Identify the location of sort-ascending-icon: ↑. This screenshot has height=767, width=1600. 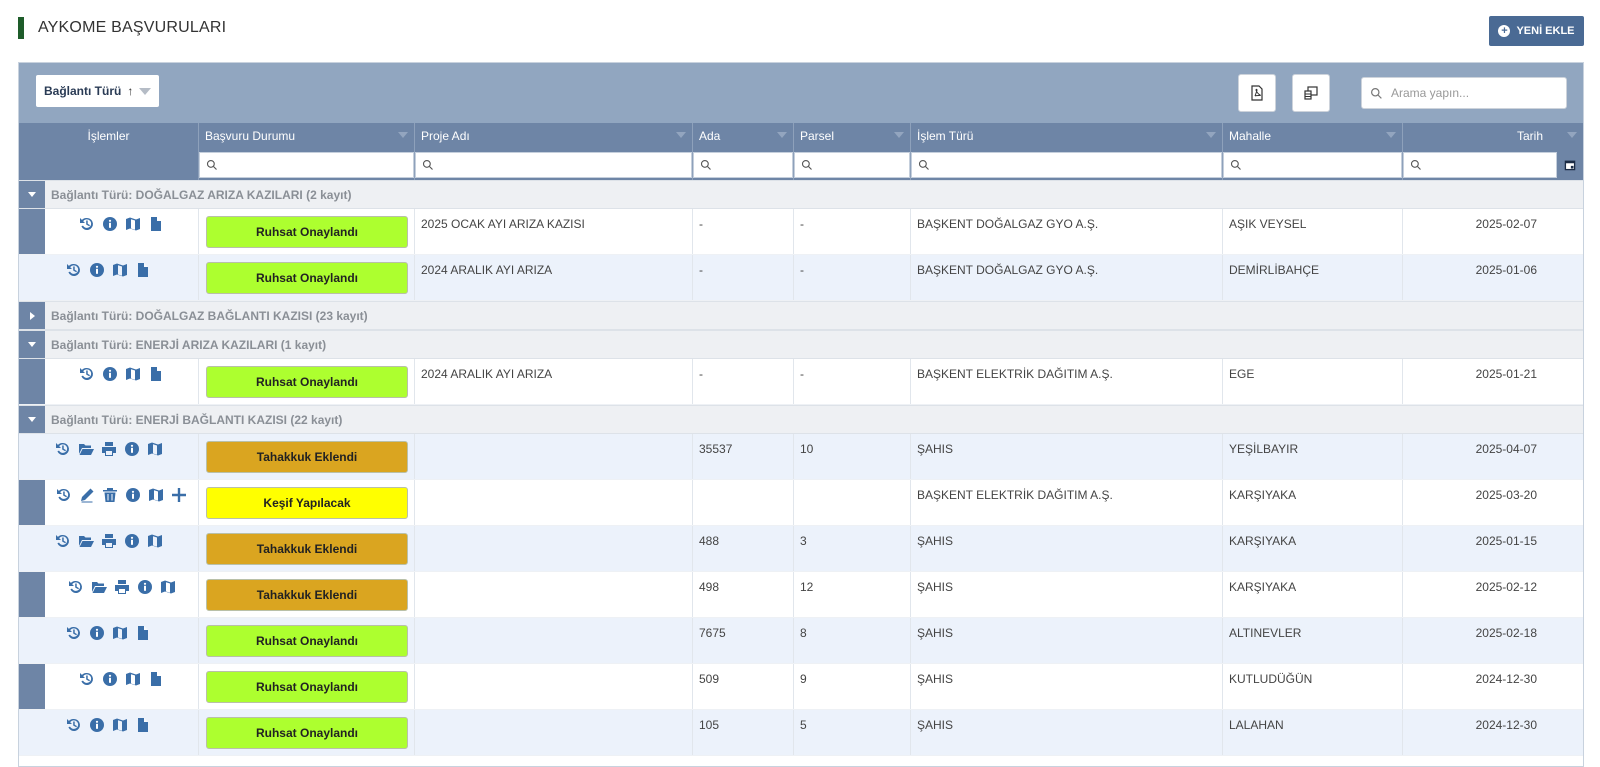
(130, 91).